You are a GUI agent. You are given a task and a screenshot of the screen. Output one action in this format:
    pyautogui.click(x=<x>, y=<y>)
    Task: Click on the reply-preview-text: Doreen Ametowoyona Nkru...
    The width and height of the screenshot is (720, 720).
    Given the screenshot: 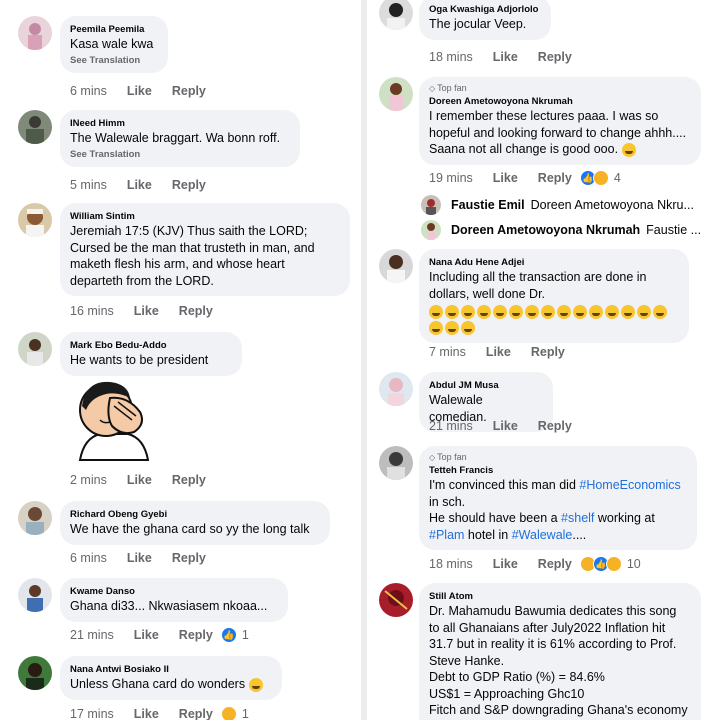 What is the action you would take?
    pyautogui.click(x=612, y=205)
    